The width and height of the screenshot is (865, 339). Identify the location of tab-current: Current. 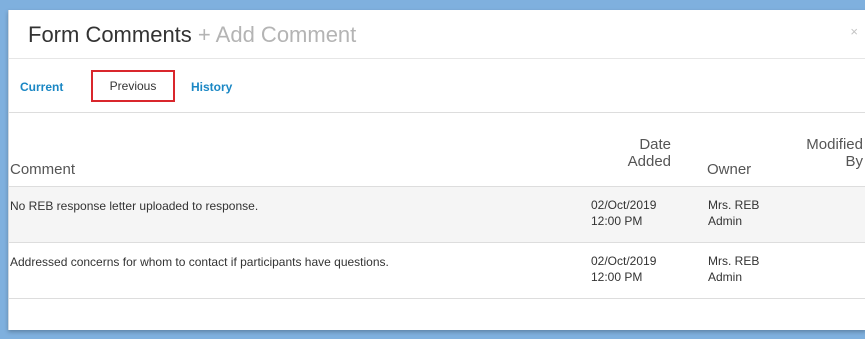
(41, 87).